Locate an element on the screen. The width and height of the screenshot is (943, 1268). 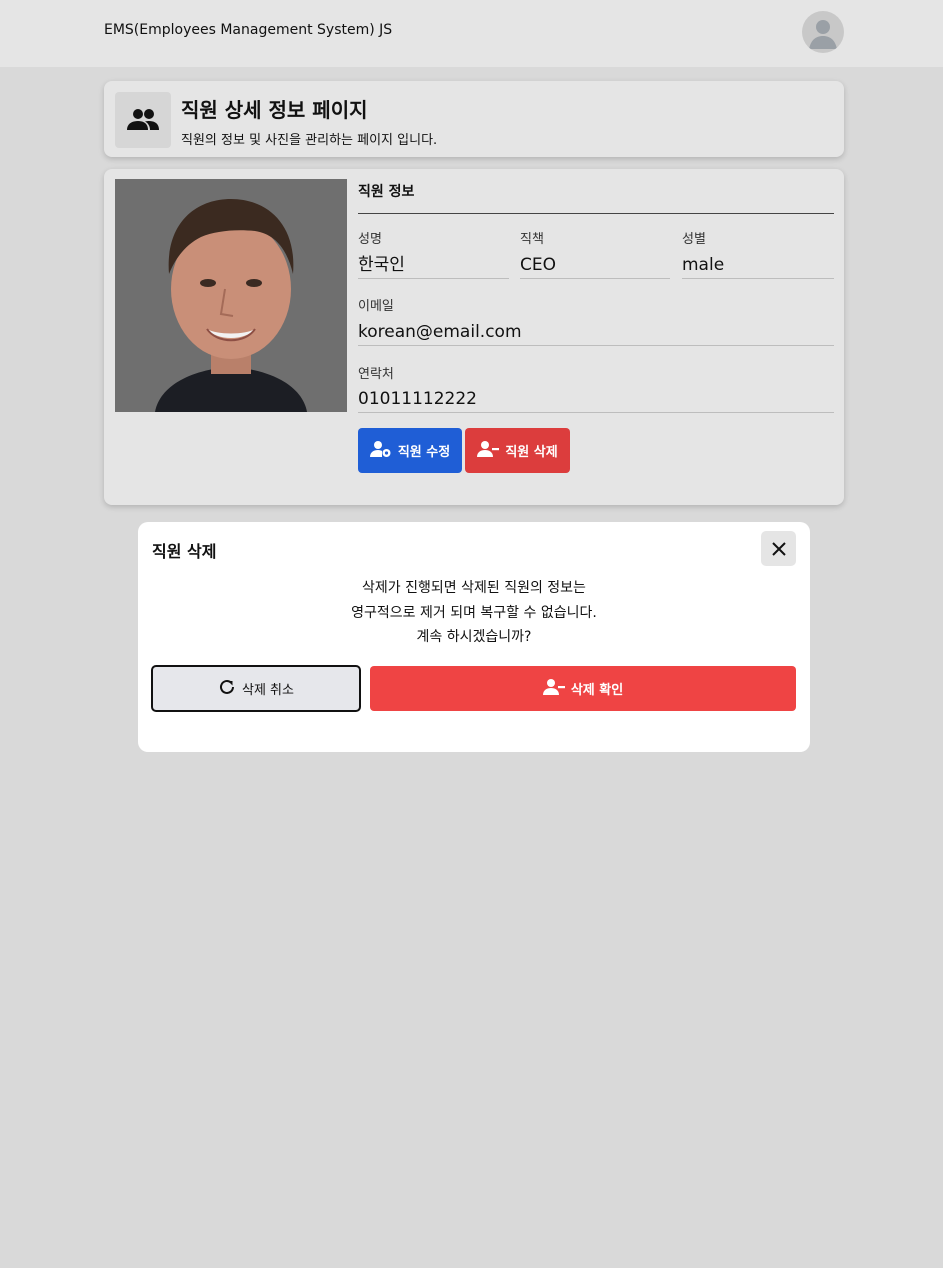
modal-title: 직원 삭제 is located at coordinates (184, 551).